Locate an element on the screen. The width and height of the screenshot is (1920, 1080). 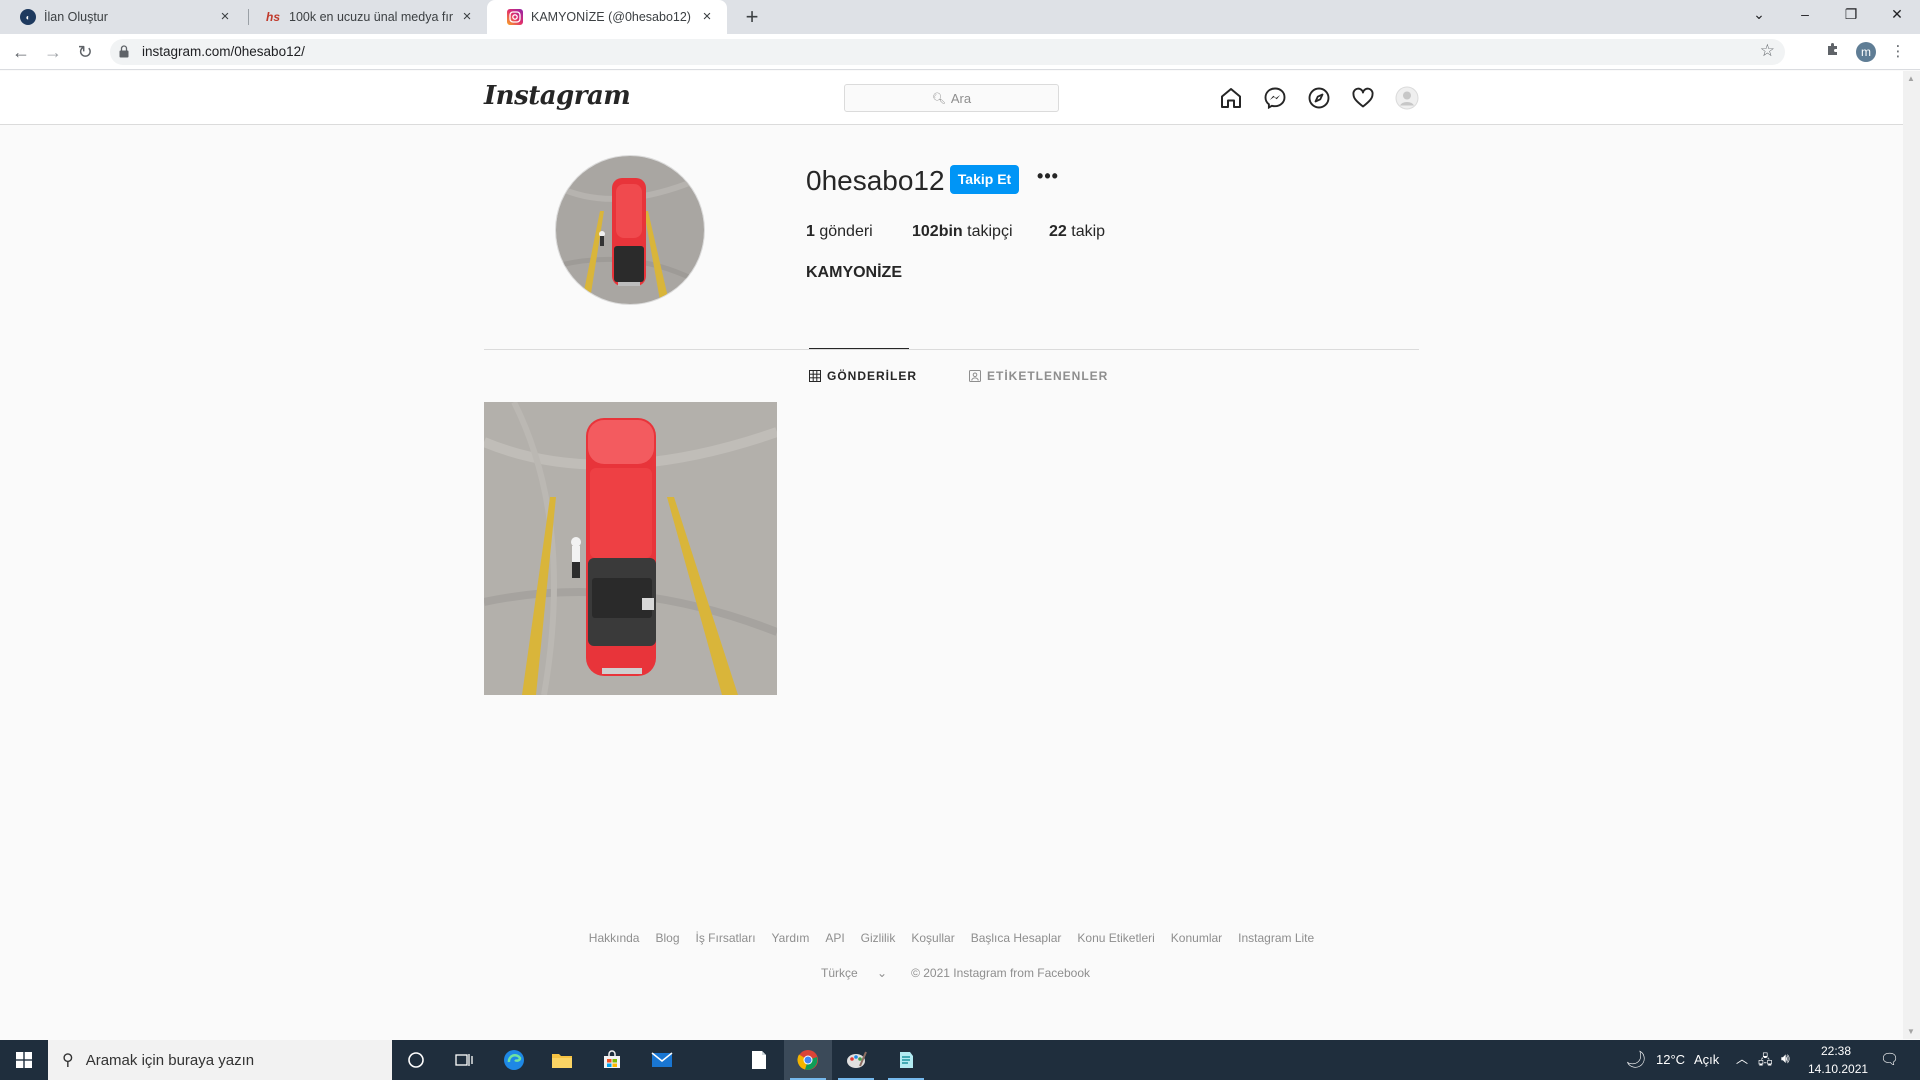
notifications-icon: 🗨︎ is located at coordinates (1889, 1059).